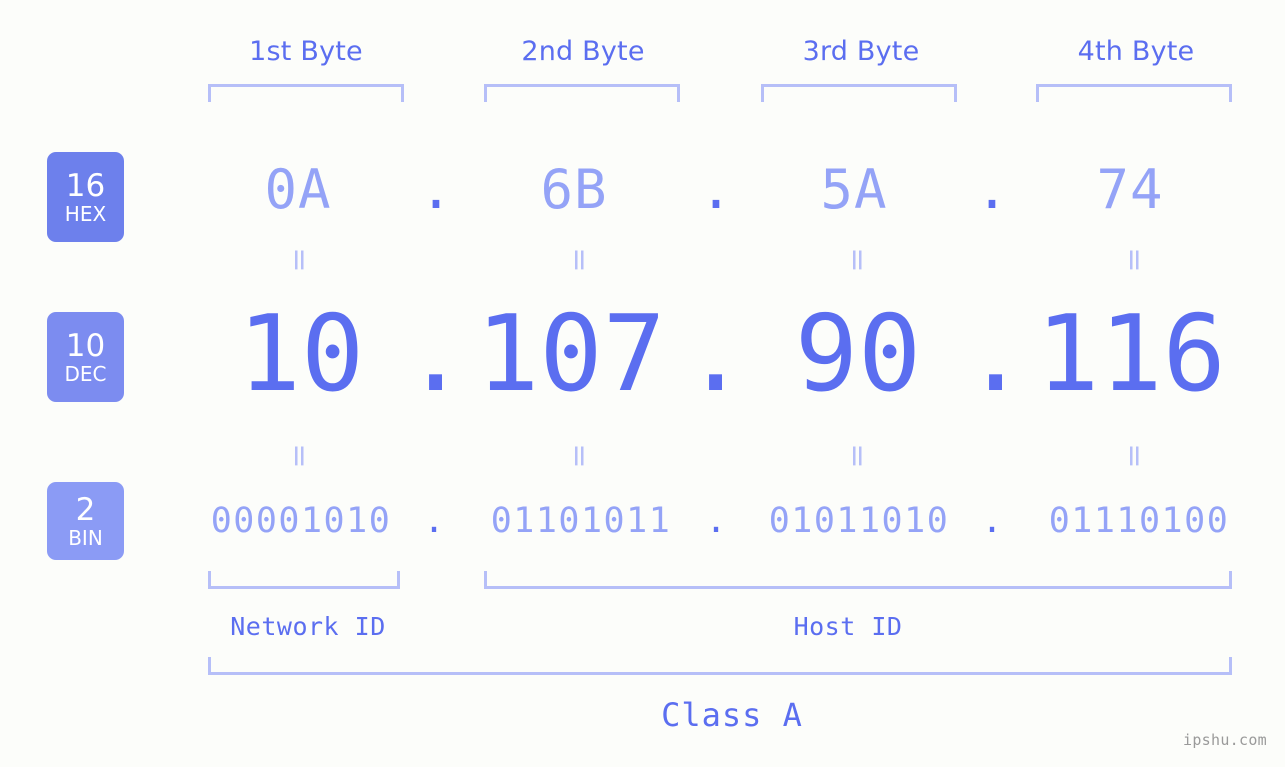 The height and width of the screenshot is (767, 1285). Describe the element at coordinates (858, 354) in the screenshot. I see `dec-octet-3: 90` at that location.